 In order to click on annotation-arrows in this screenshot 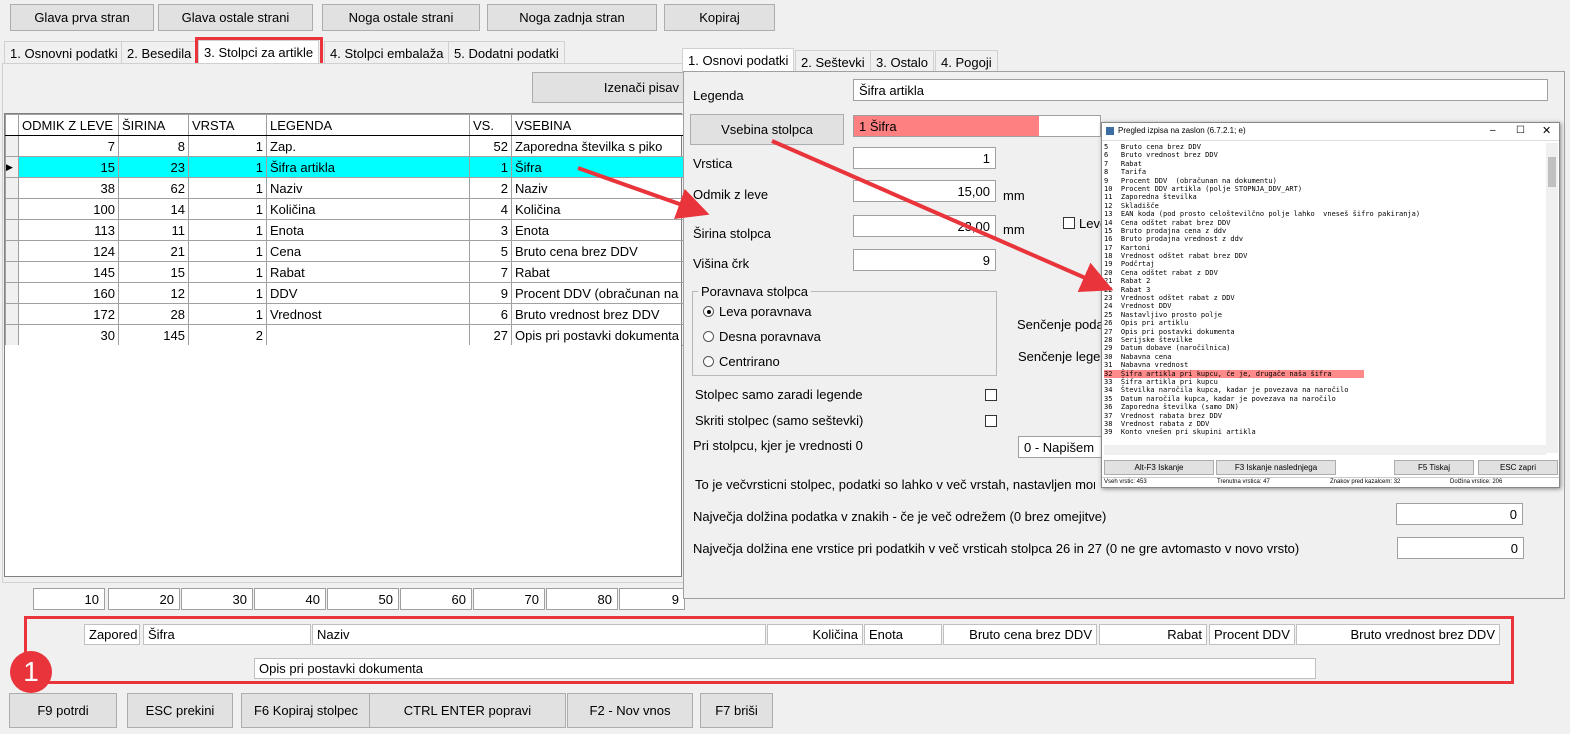, I will do `click(845, 216)`.